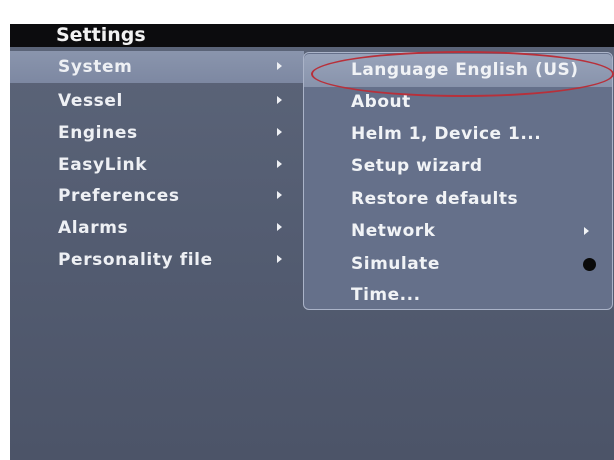 This screenshot has width=614, height=460. Describe the element at coordinates (458, 102) in the screenshot. I see `submenu-item-about: About` at that location.